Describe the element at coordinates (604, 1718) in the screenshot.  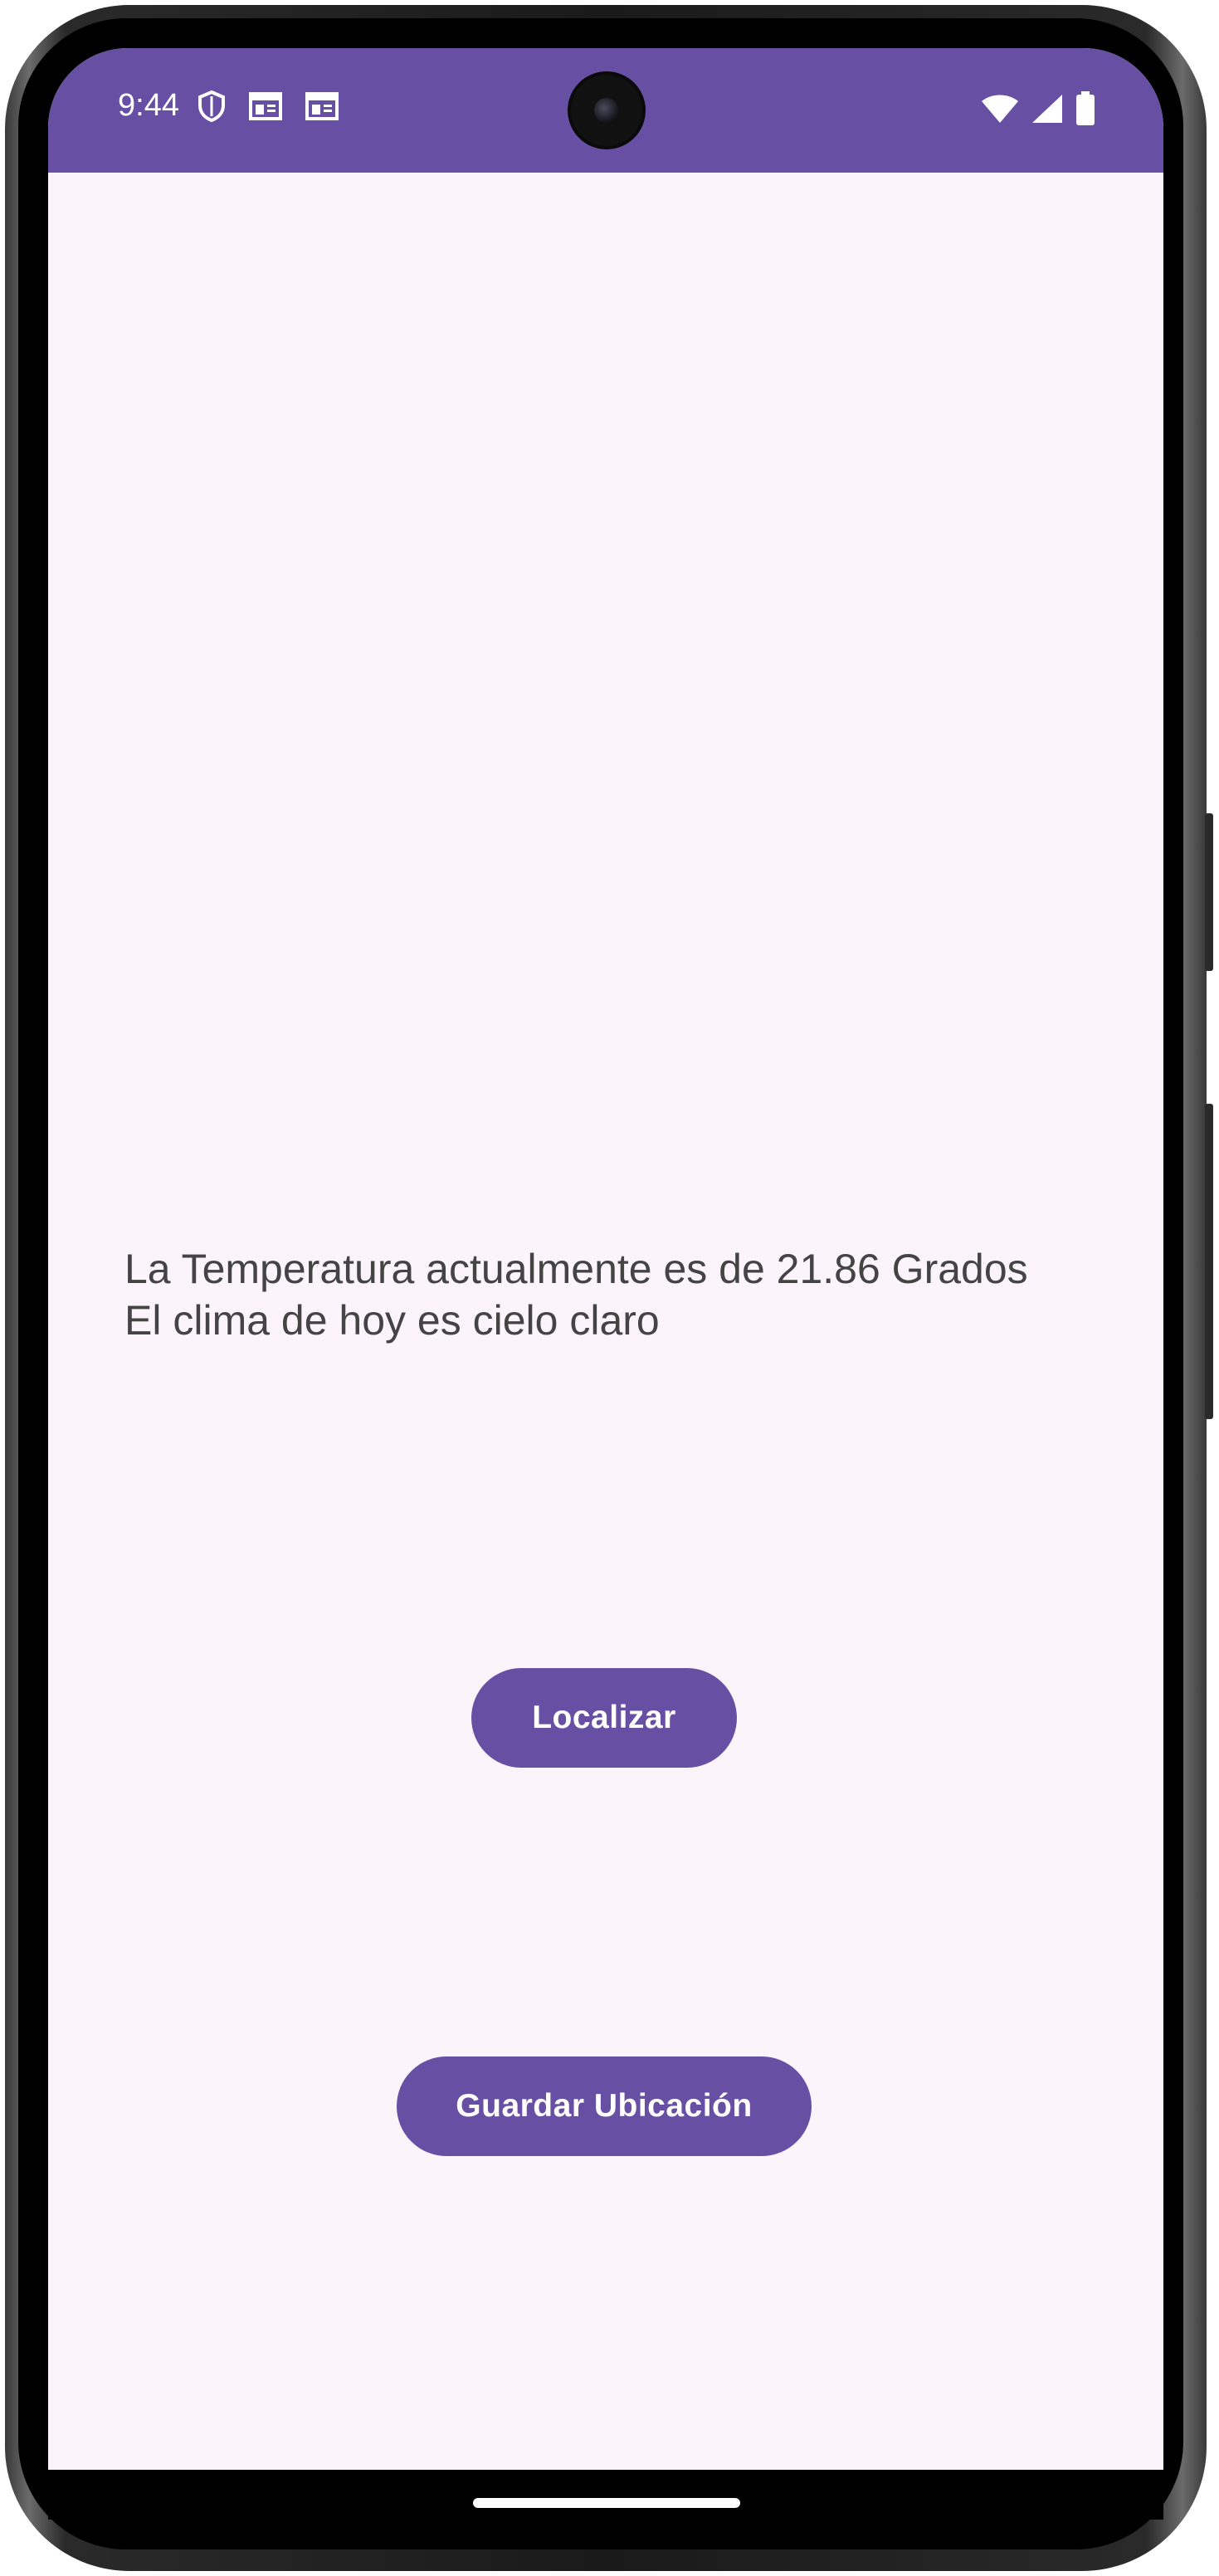
I see `localizar-button: Localizar` at that location.